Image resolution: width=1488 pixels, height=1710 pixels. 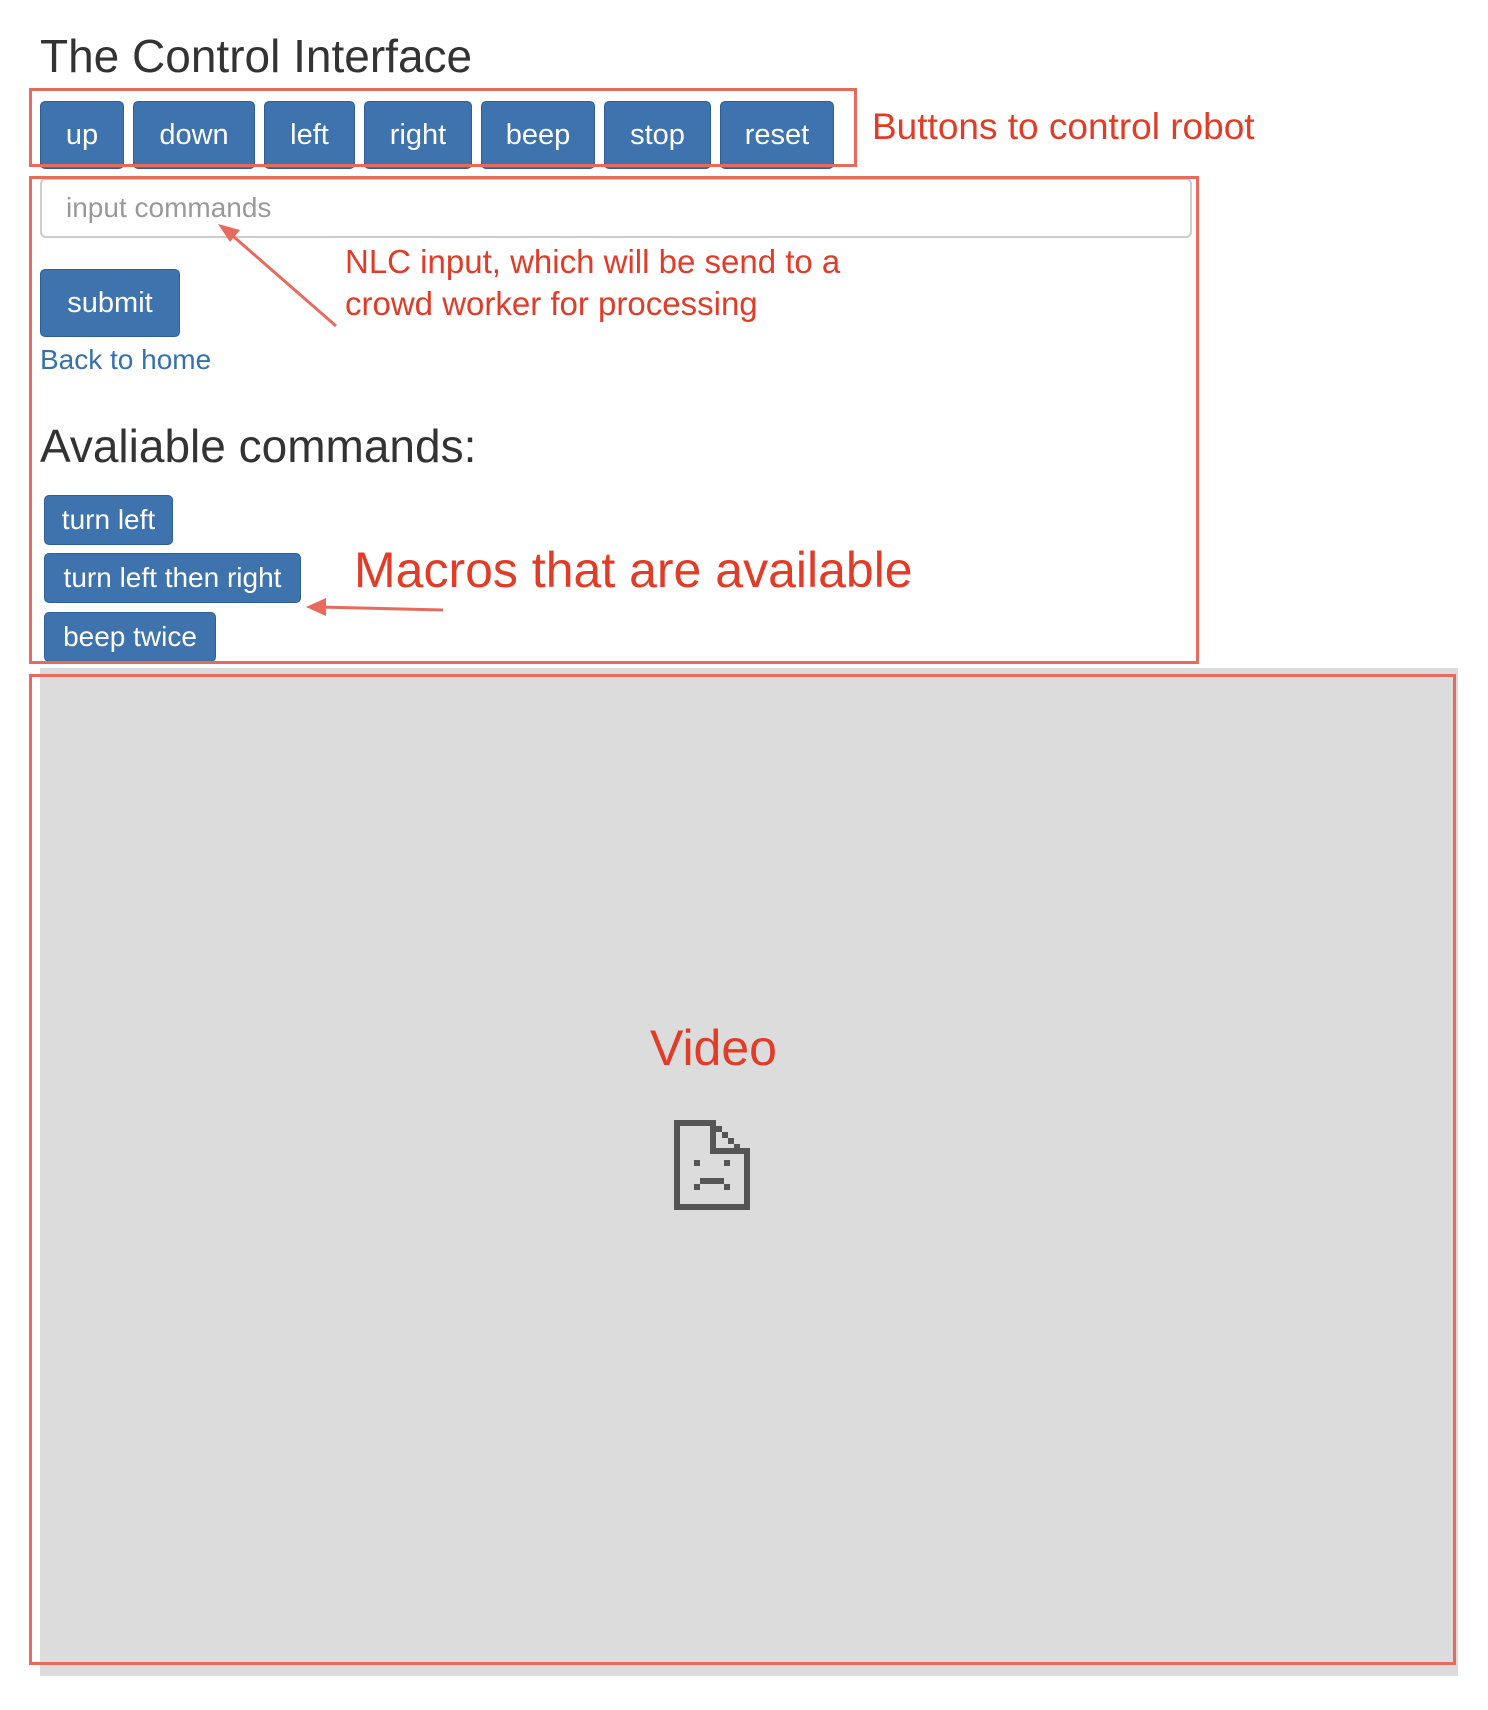 I want to click on input-annotation-label-line2: crowd worker for processing, so click(x=551, y=303).